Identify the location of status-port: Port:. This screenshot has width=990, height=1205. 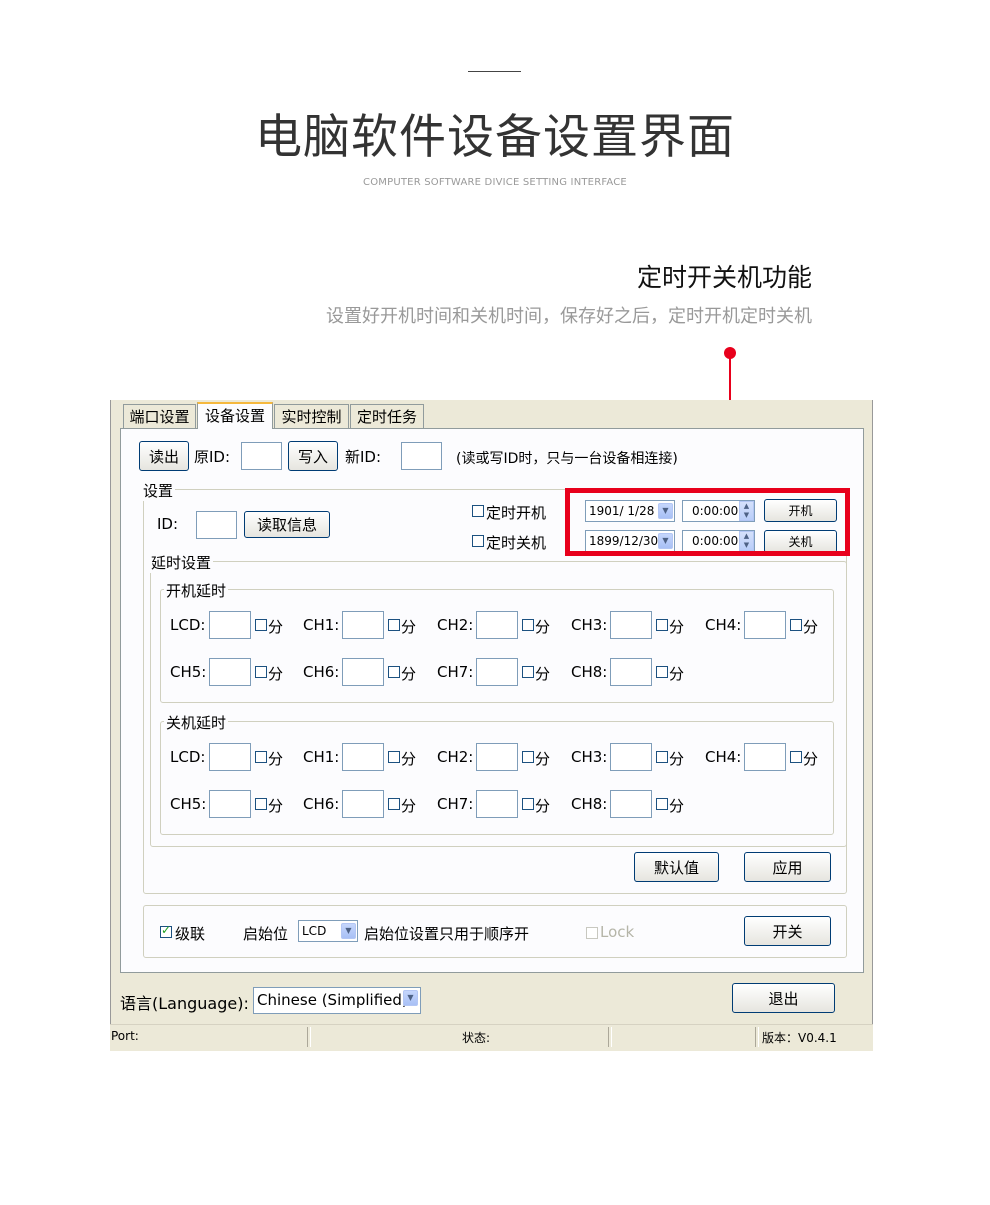
(125, 1036).